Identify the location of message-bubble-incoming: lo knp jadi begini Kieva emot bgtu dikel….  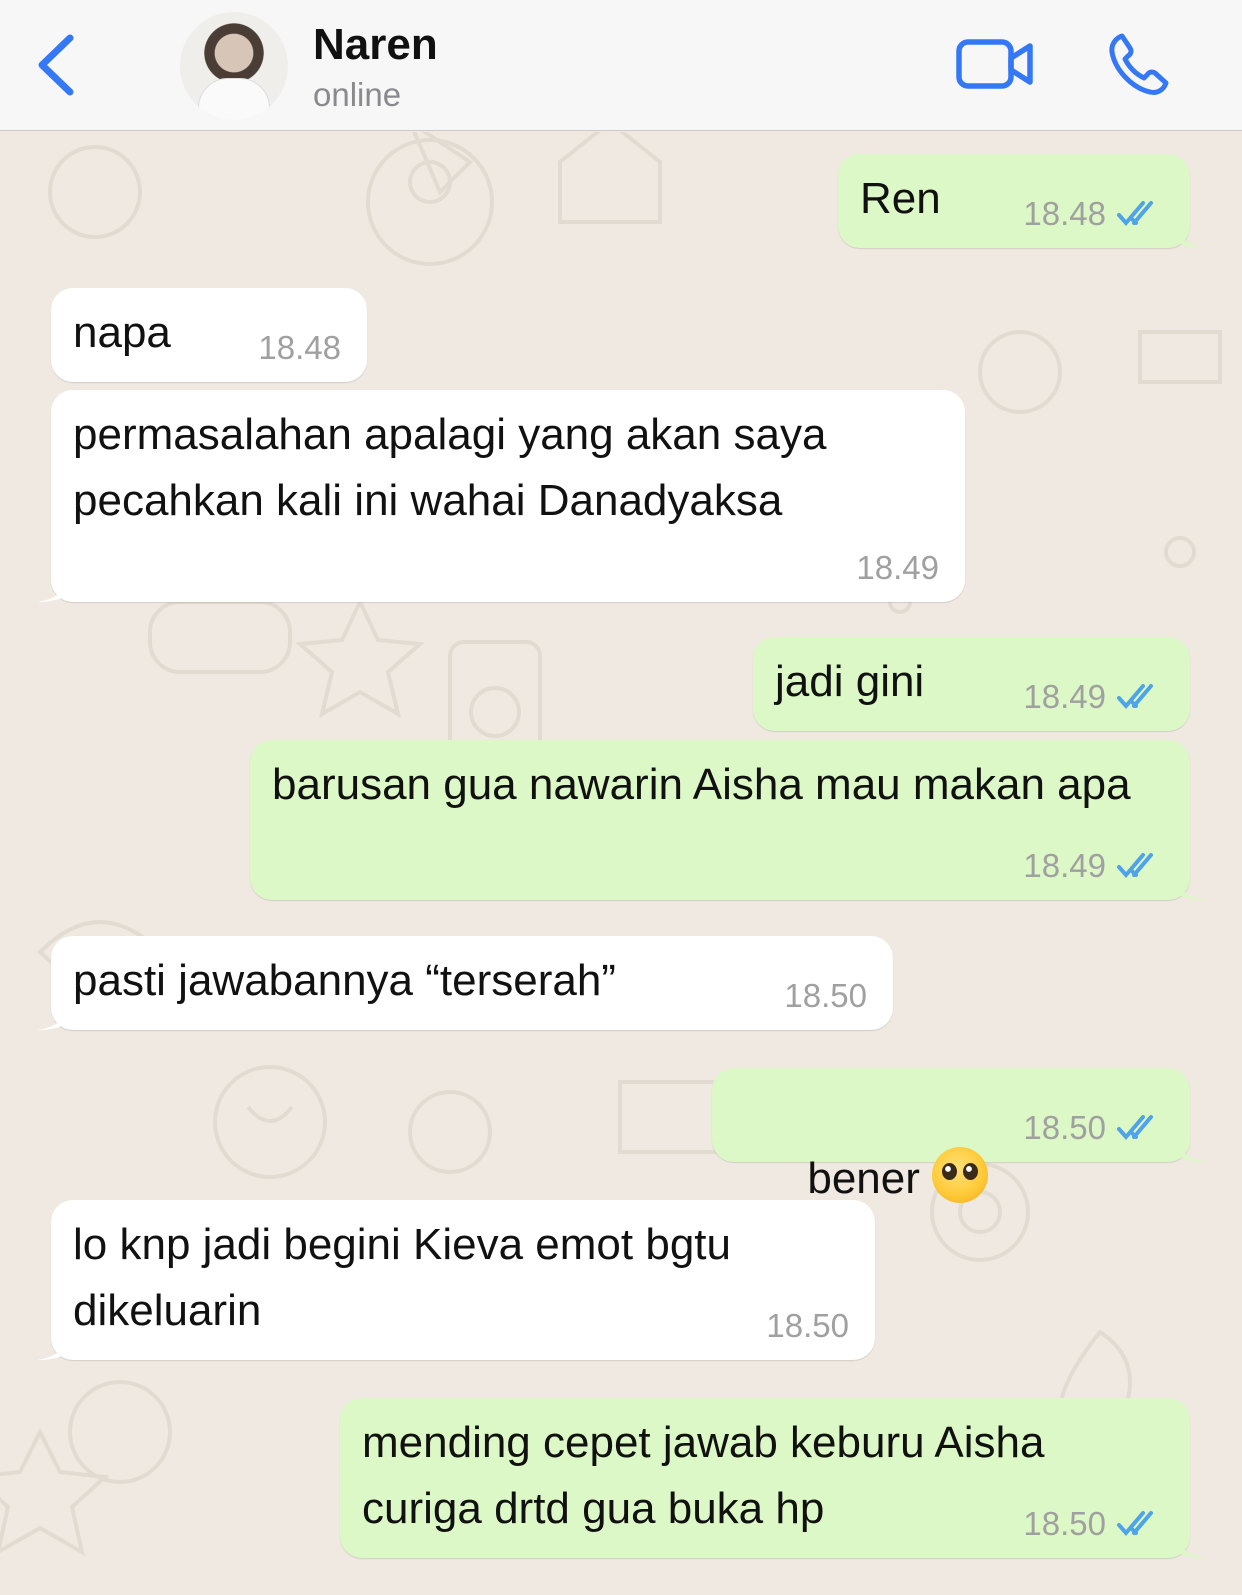
(456, 1280).